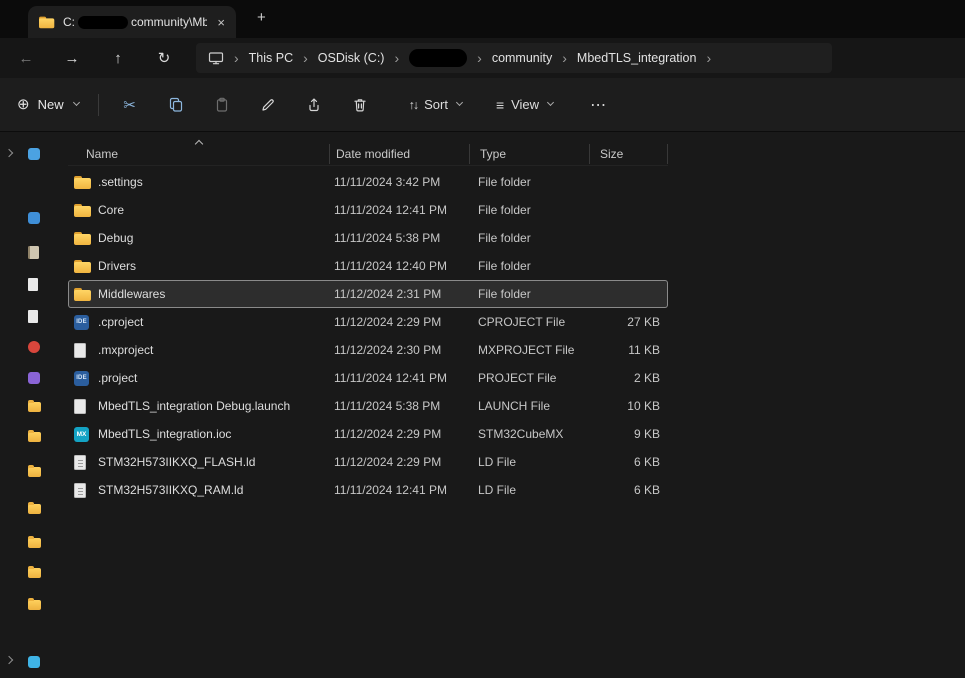  What do you see at coordinates (368, 182) in the screenshot?
I see `file-row: .settings 11/11/2024 3:42 PM File folder` at bounding box center [368, 182].